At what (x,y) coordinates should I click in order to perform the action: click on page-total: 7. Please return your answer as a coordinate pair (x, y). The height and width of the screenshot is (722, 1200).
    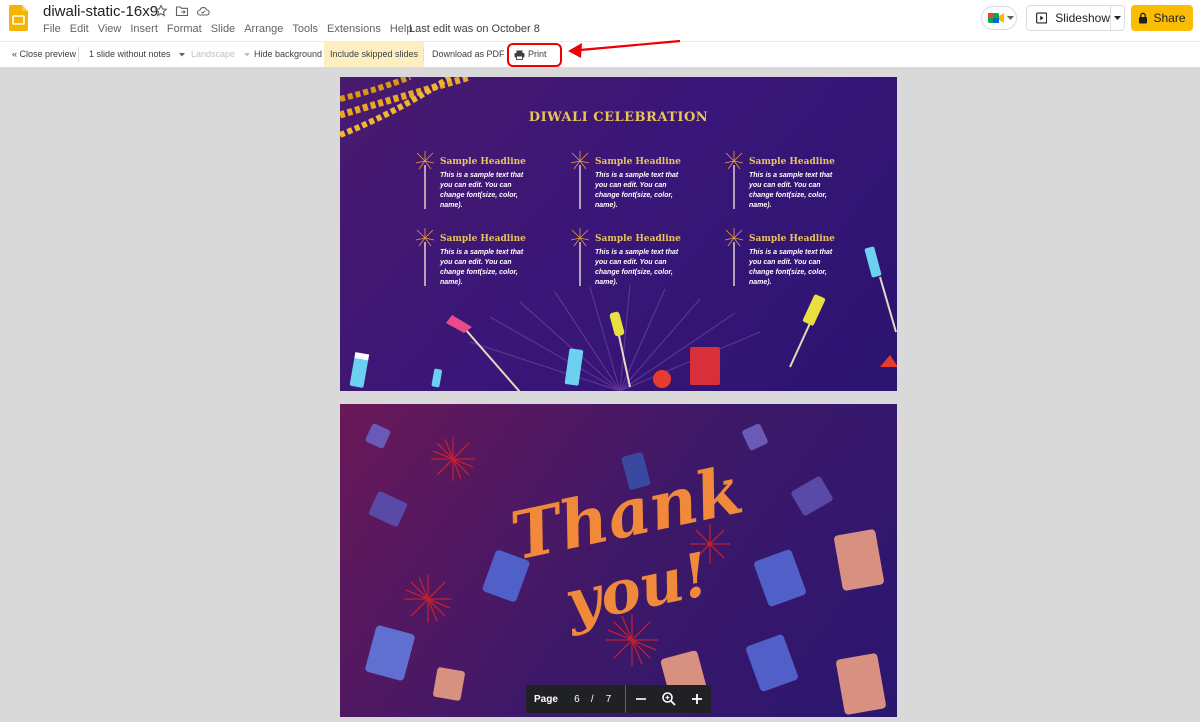
    Looking at the image, I should click on (608, 699).